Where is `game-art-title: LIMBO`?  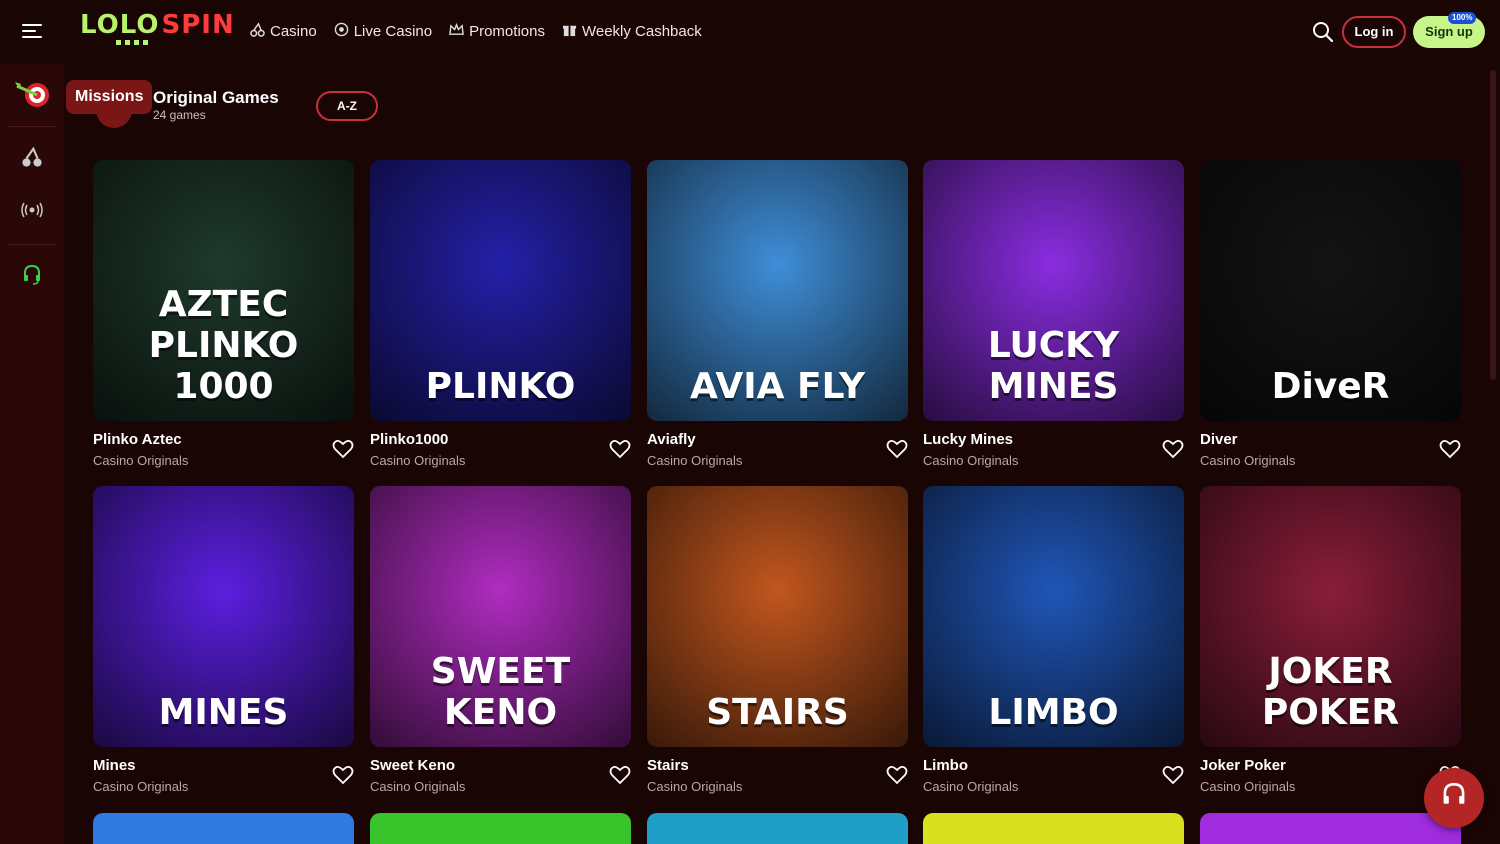
game-art-title: LIMBO is located at coordinates (1053, 712).